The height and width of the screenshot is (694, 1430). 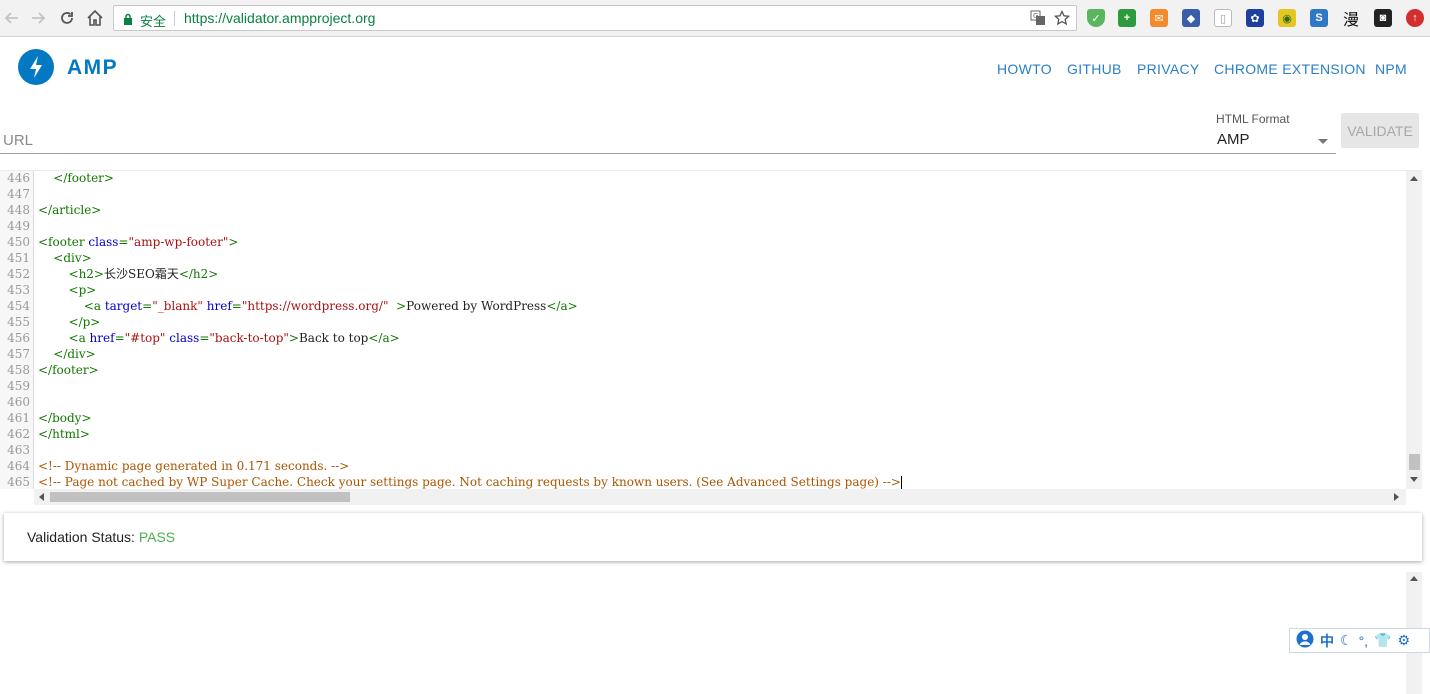 What do you see at coordinates (1415, 18) in the screenshot?
I see `arrow-up-extension-icon: ↑` at bounding box center [1415, 18].